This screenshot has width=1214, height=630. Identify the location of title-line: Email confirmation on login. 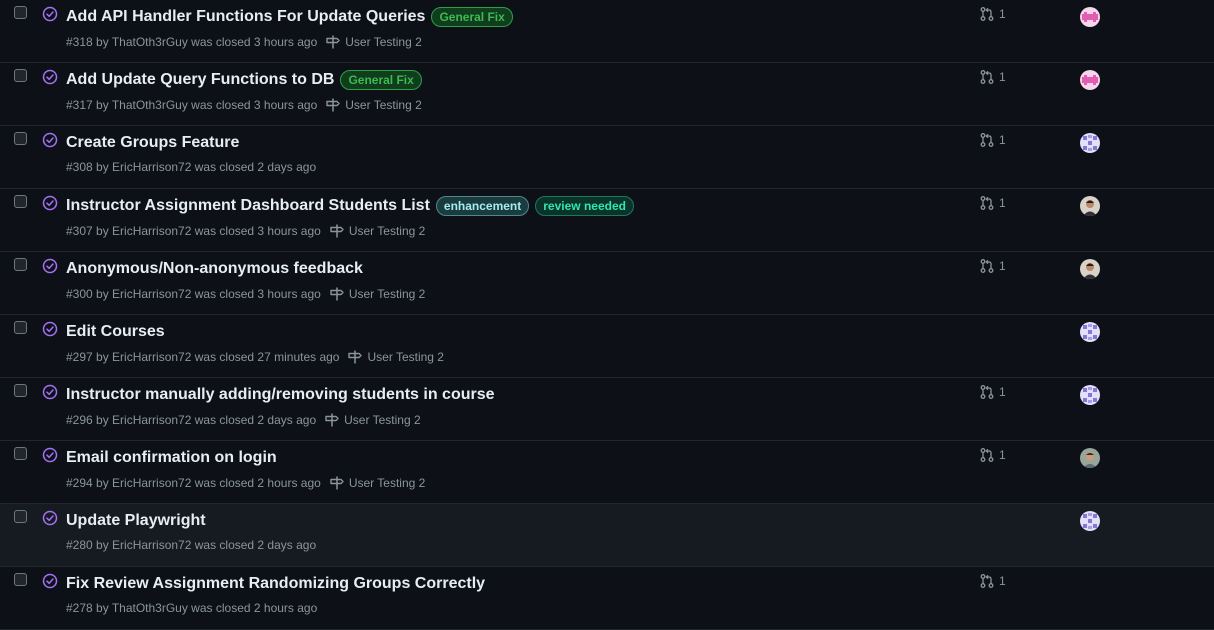
(171, 458).